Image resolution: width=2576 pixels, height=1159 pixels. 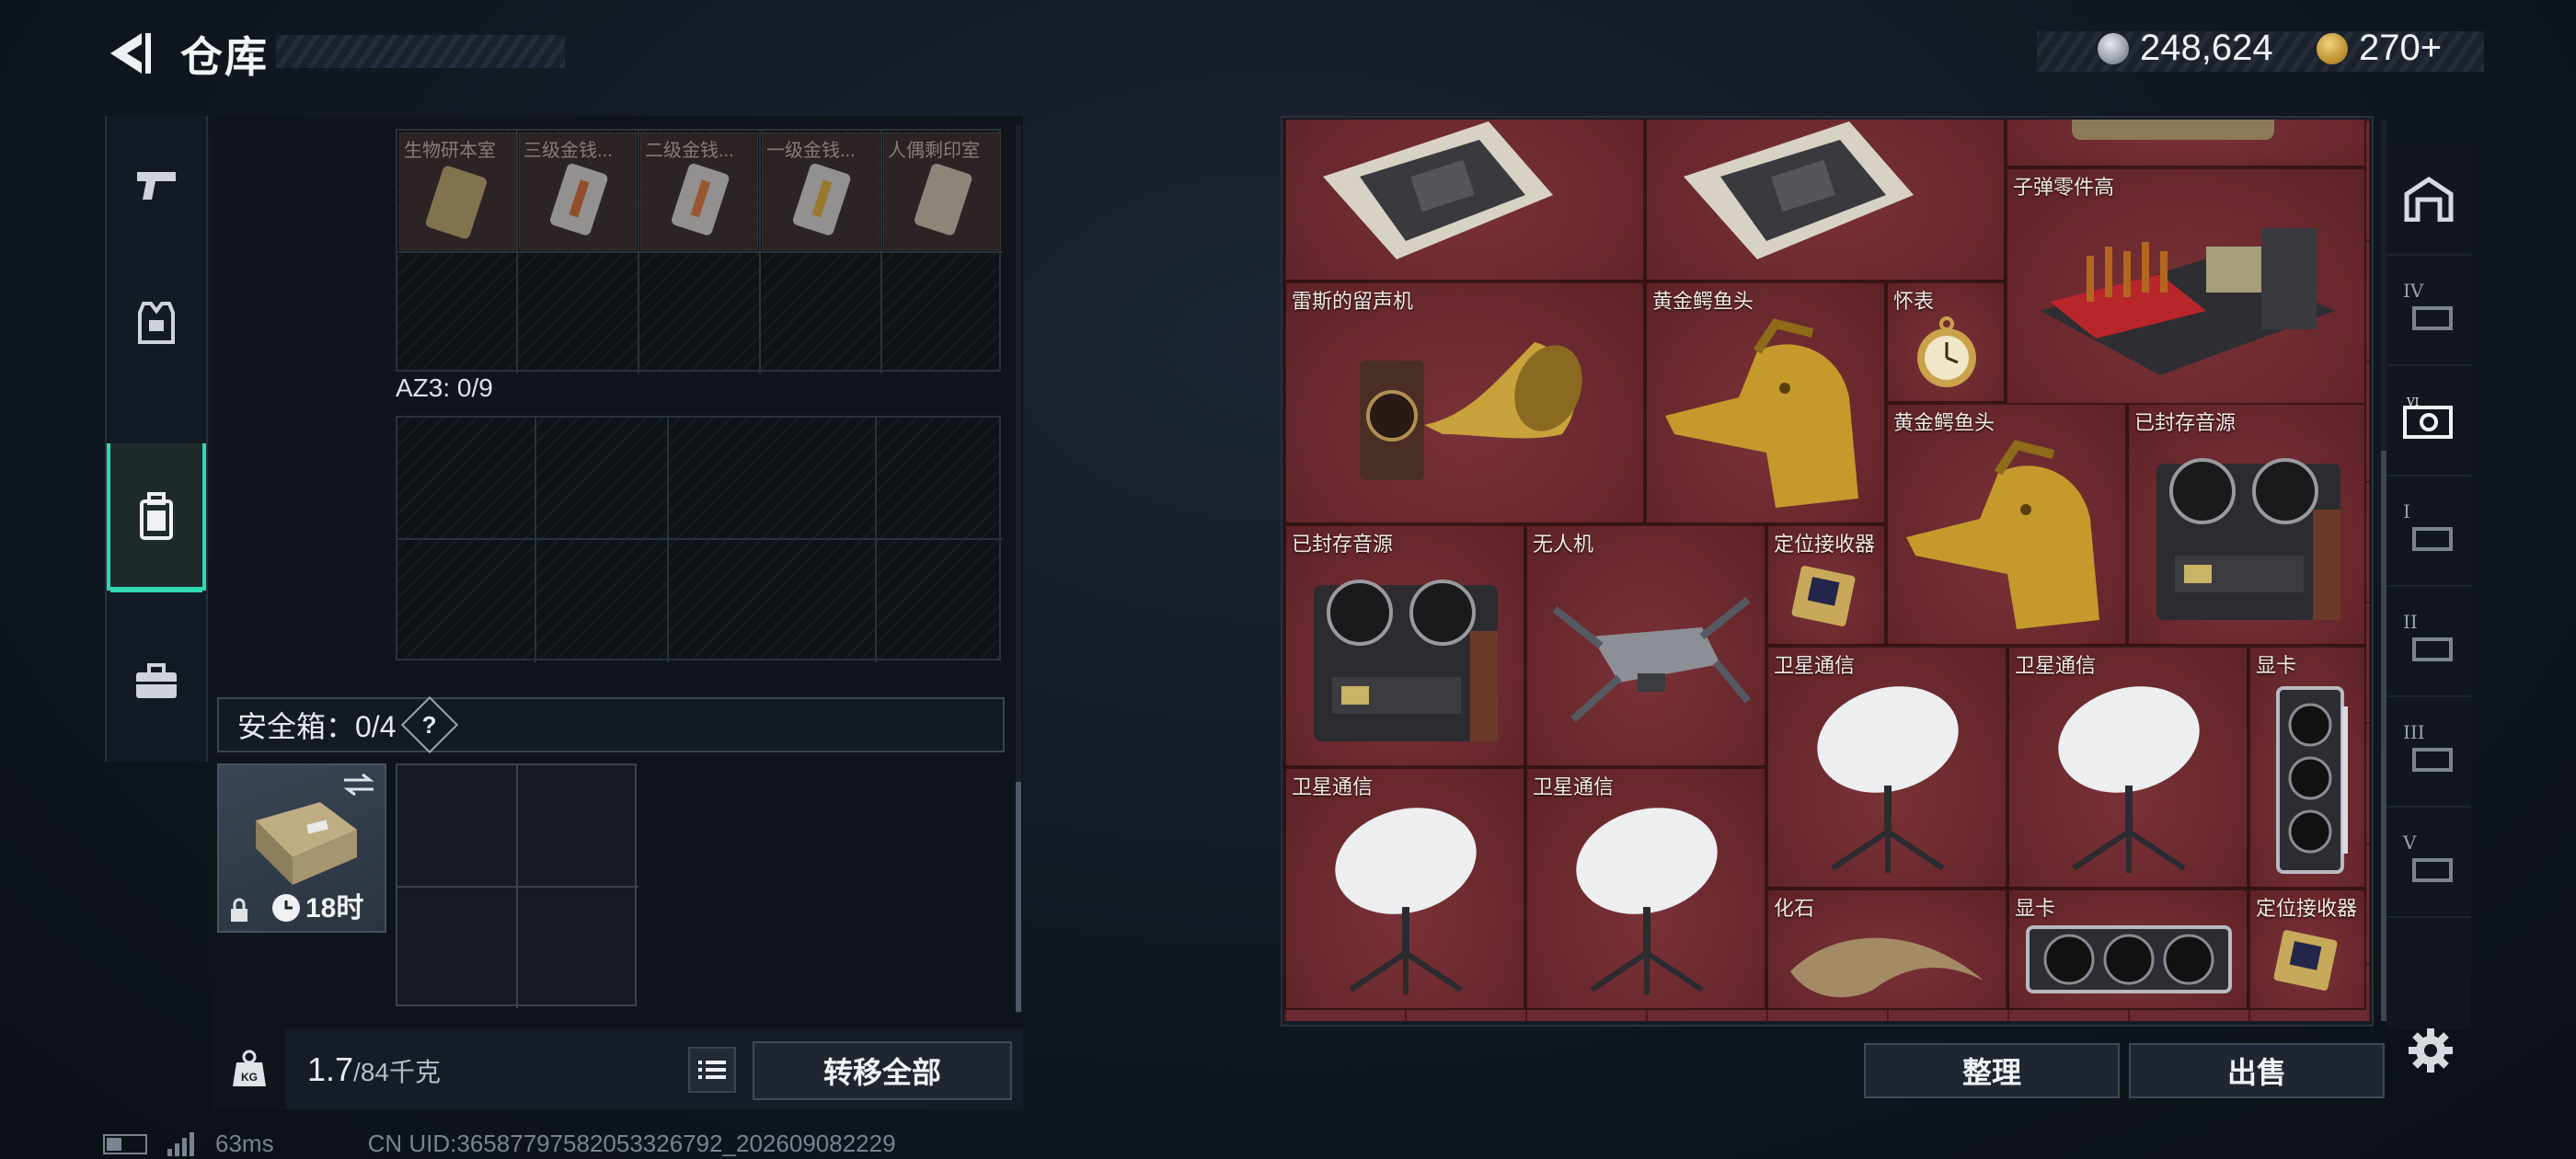 I want to click on sort-button: 整理, so click(x=1992, y=1070).